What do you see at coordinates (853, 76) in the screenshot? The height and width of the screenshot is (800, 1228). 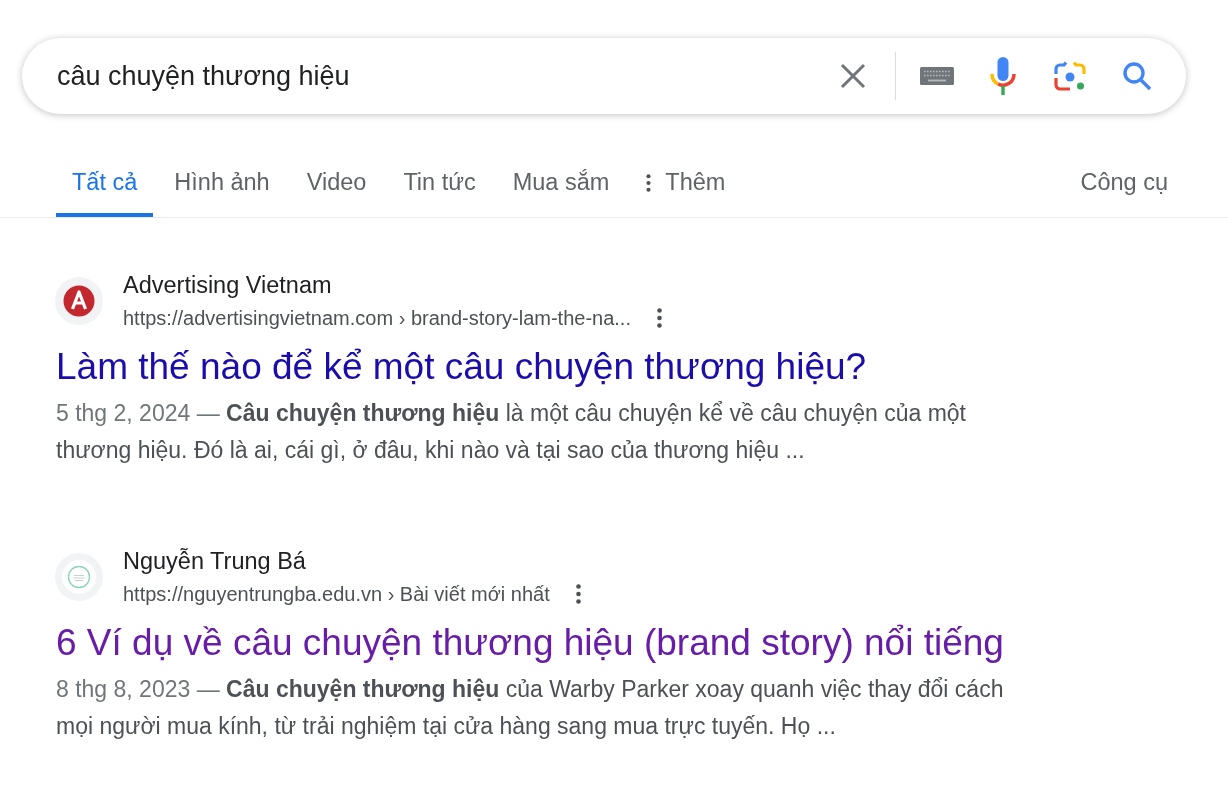 I see `close-icon` at bounding box center [853, 76].